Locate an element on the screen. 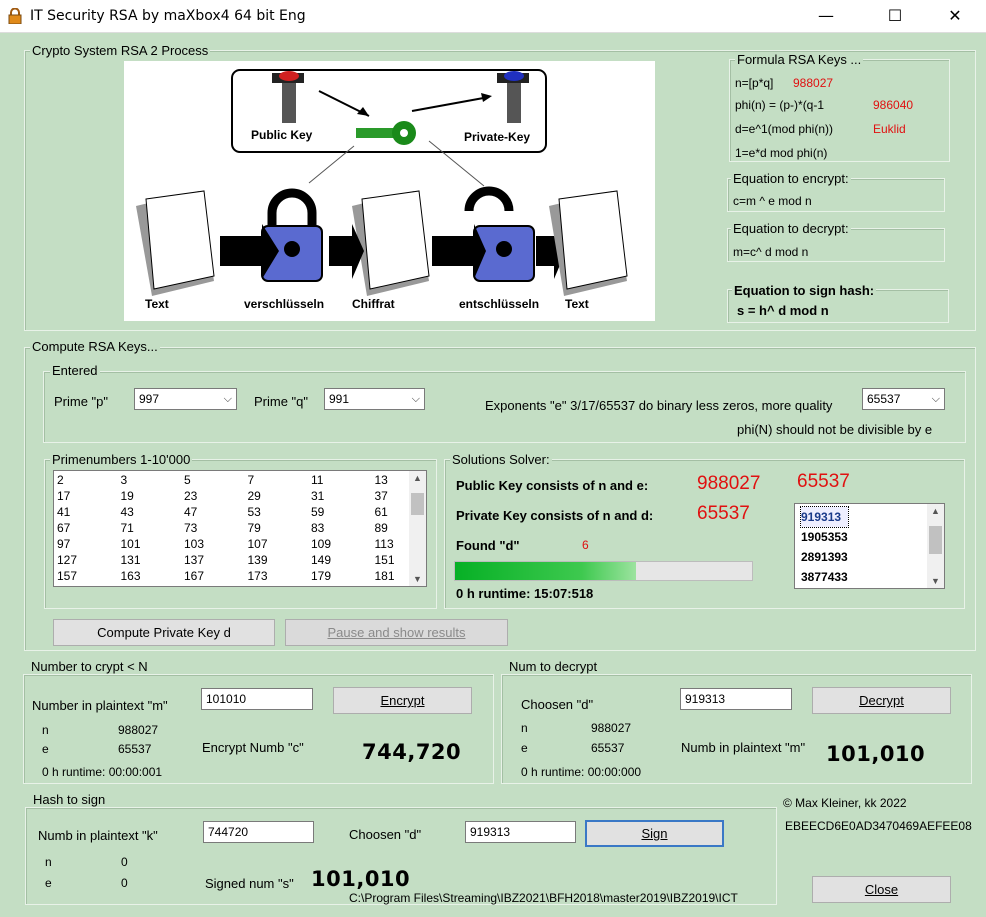 This screenshot has width=986, height=917. prime-cell: 7 is located at coordinates (278, 480).